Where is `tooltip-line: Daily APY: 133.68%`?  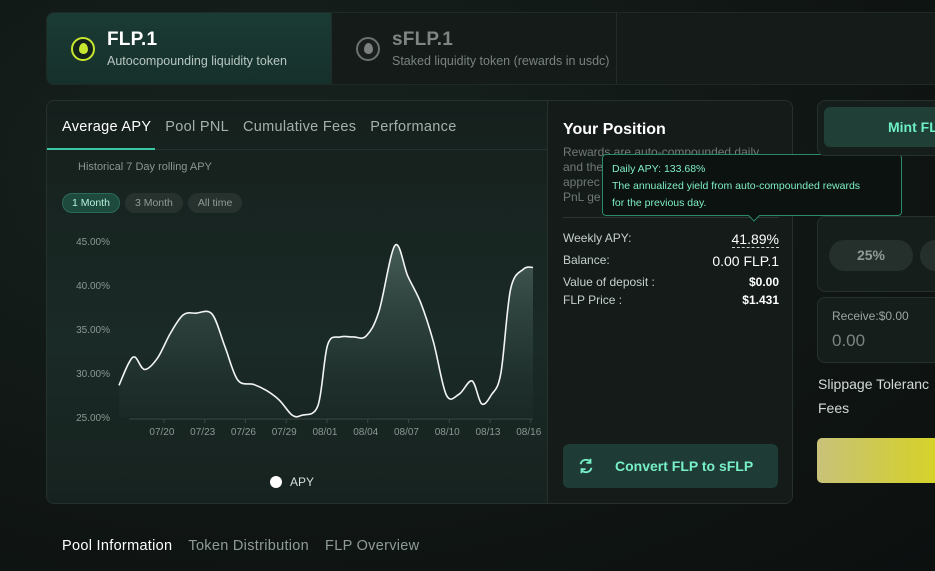
tooltip-line: Daily APY: 133.68% is located at coordinates (659, 169).